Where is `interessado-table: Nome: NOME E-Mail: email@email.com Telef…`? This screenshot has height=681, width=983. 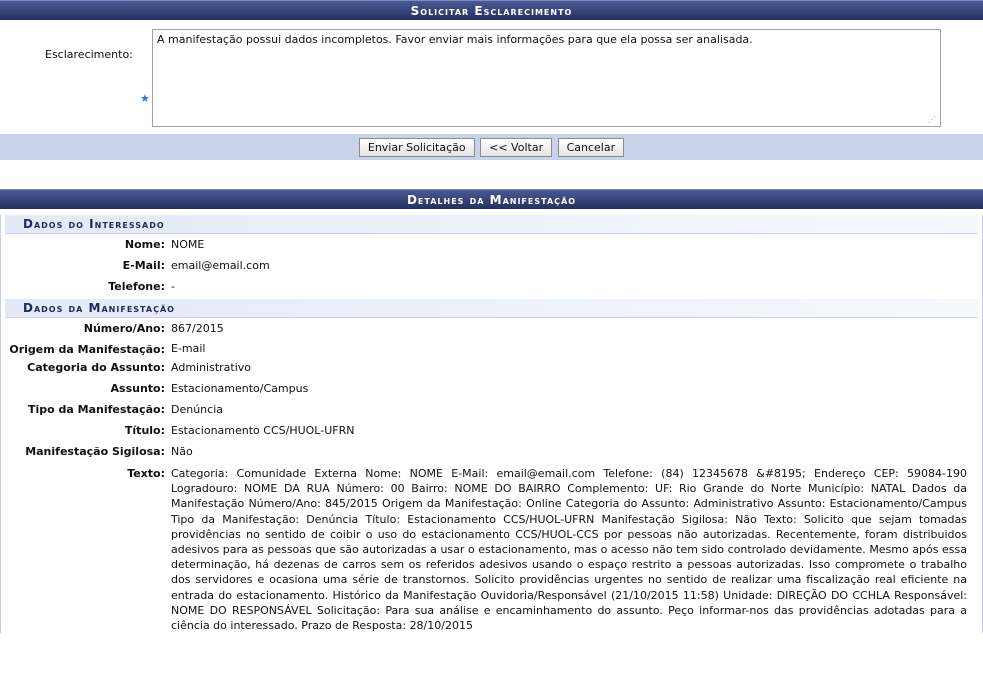
interessado-table: Nome: NOME E-Mail: email@email.com Telef… is located at coordinates (491, 265).